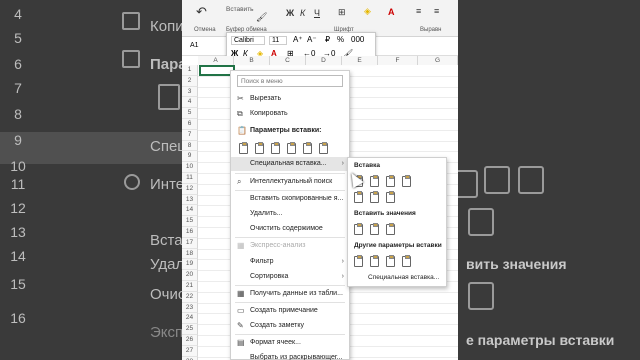  I want to click on menu-item-sort: Сортировка ›, so click(290, 277).